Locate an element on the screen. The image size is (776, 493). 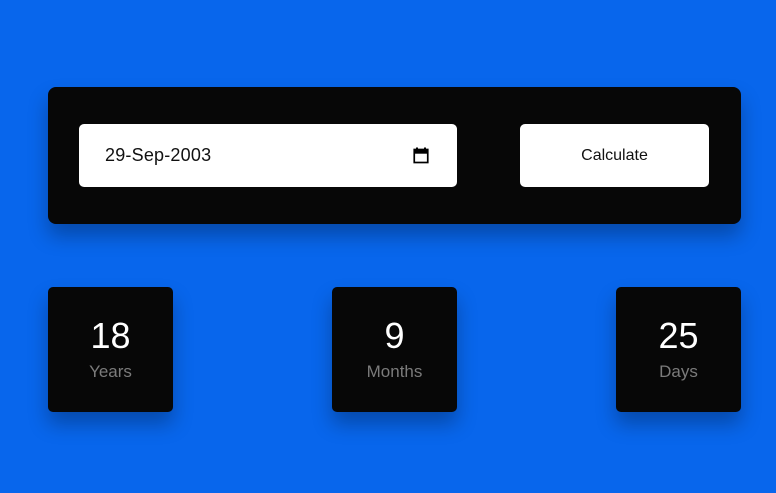
months-label: Months is located at coordinates (394, 371).